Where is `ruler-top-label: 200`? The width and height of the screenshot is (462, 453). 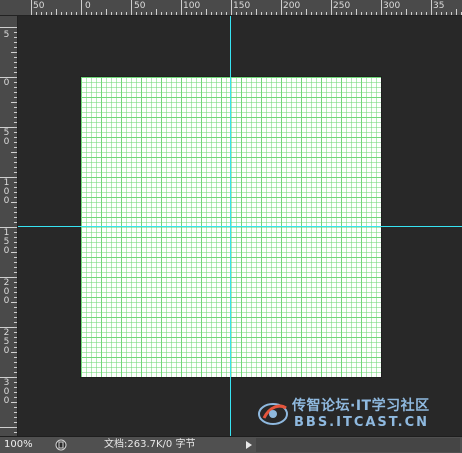
ruler-top-label: 200 is located at coordinates (292, 6).